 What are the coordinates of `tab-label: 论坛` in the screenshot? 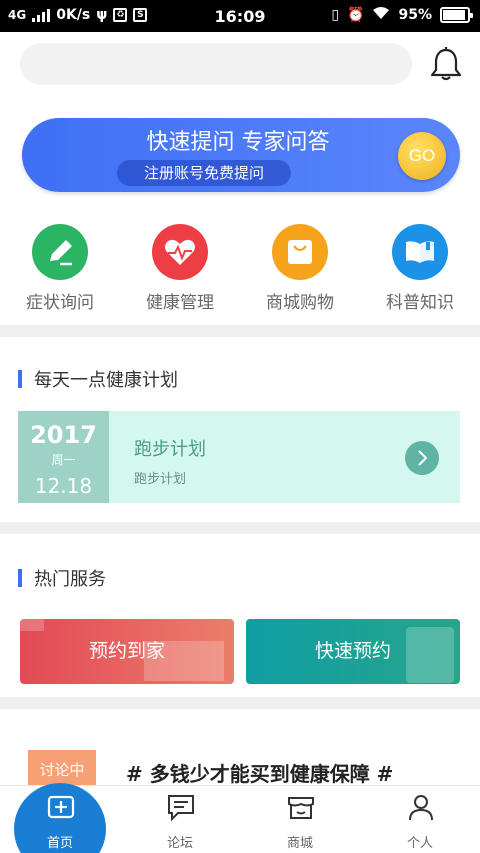 It's located at (179, 843).